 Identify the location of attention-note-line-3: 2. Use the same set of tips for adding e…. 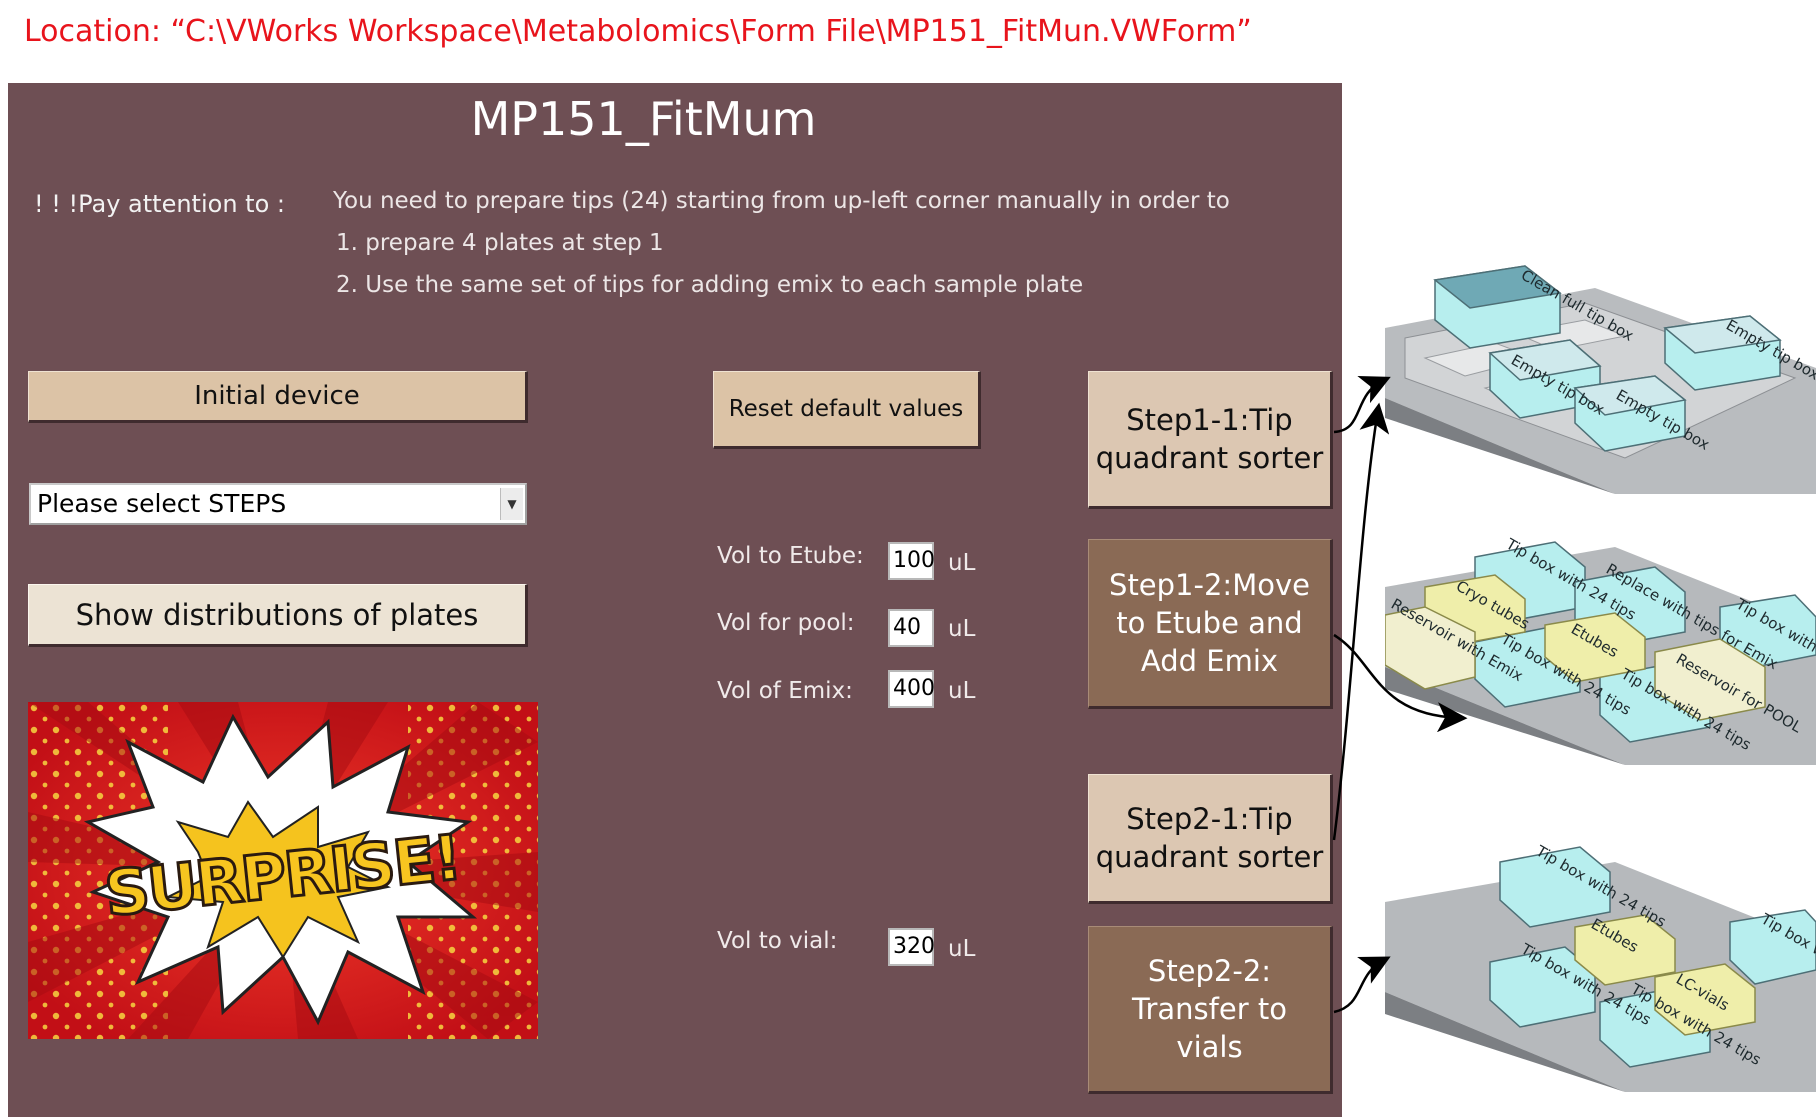
(710, 285).